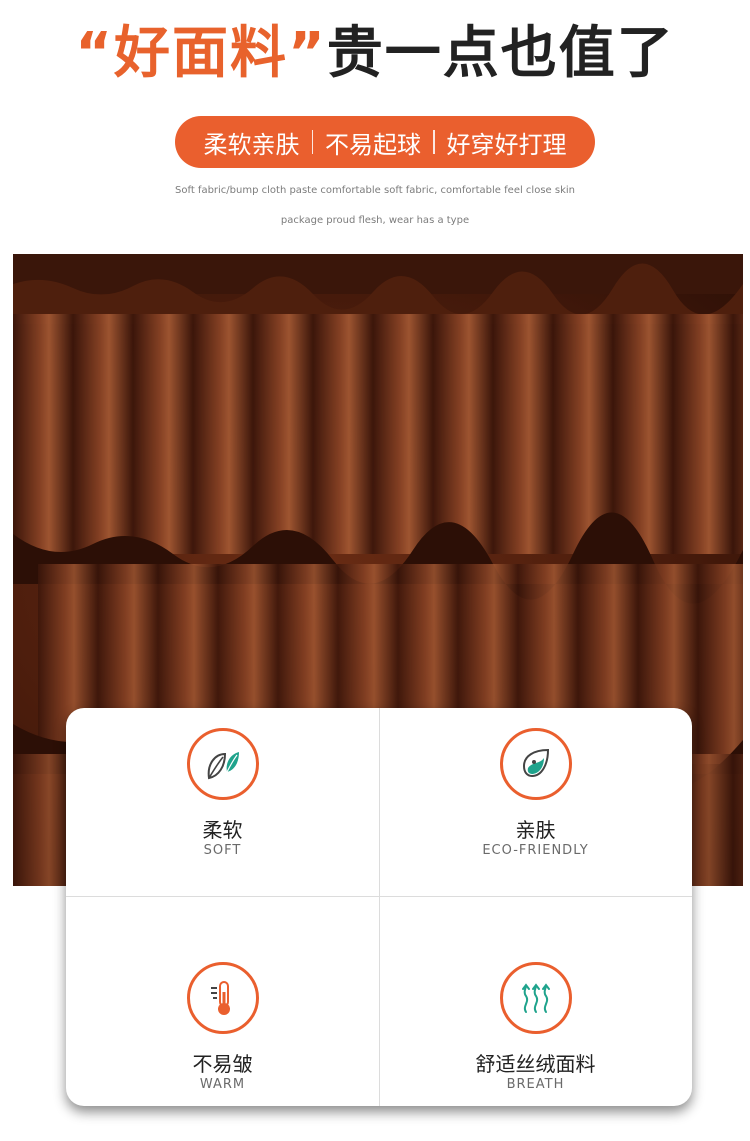 This screenshot has width=750, height=1141. I want to click on feature-soft-title: 柔软, so click(222, 830).